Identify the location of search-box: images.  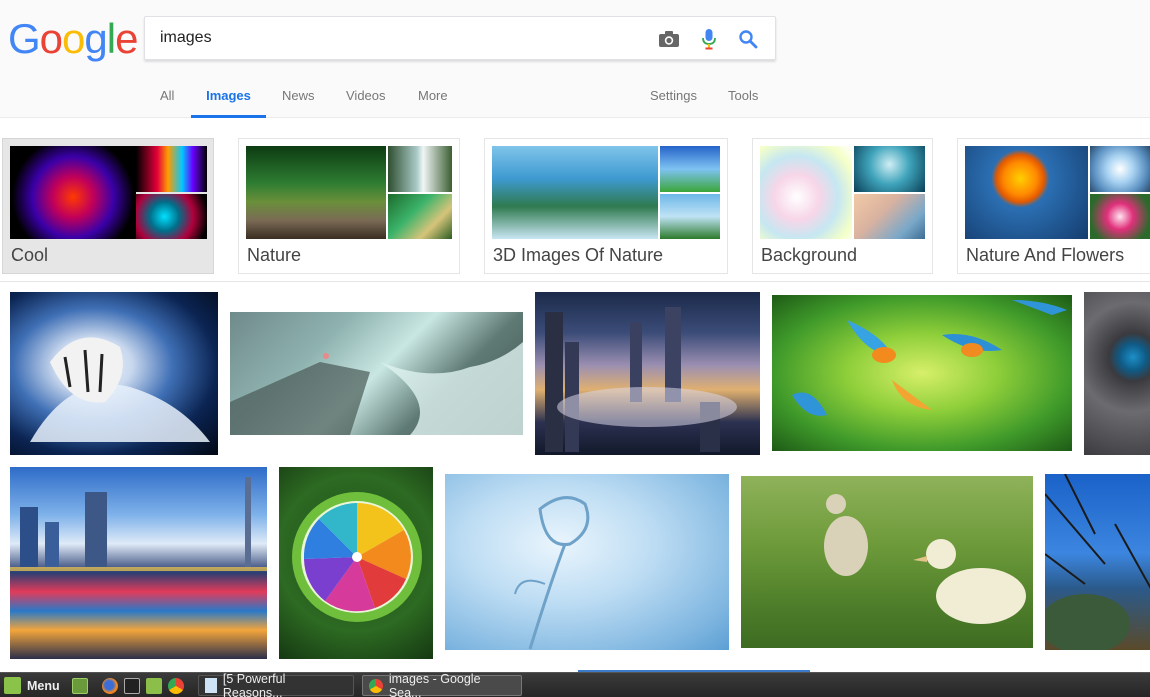
(460, 38).